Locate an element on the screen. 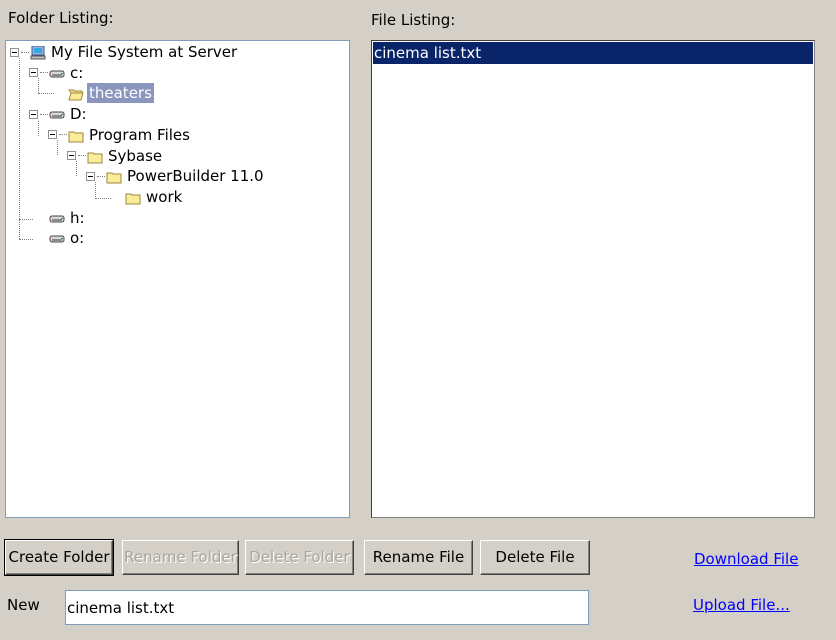  tree-node-label: D: is located at coordinates (78, 114).